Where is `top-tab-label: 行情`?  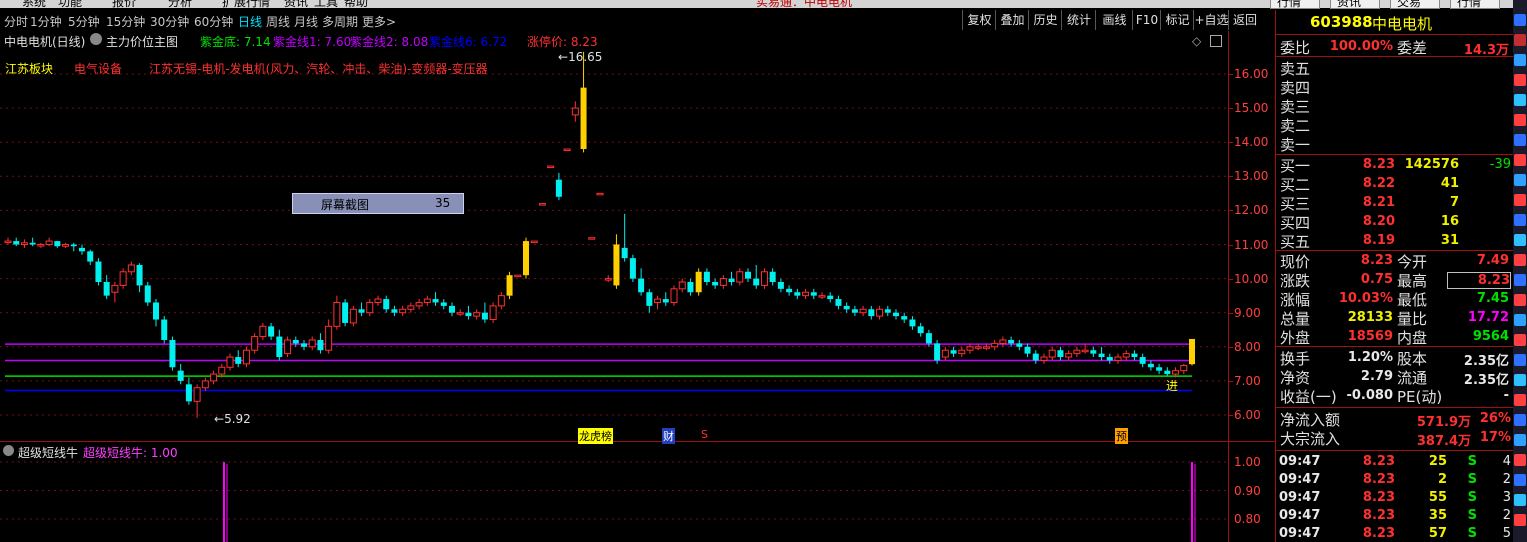 top-tab-label: 行情 is located at coordinates (1469, 4).